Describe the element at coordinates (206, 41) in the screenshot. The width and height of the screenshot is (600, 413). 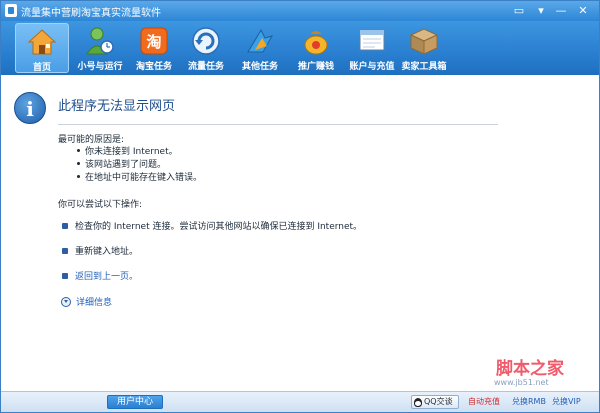
I see `refresh-icon` at that location.